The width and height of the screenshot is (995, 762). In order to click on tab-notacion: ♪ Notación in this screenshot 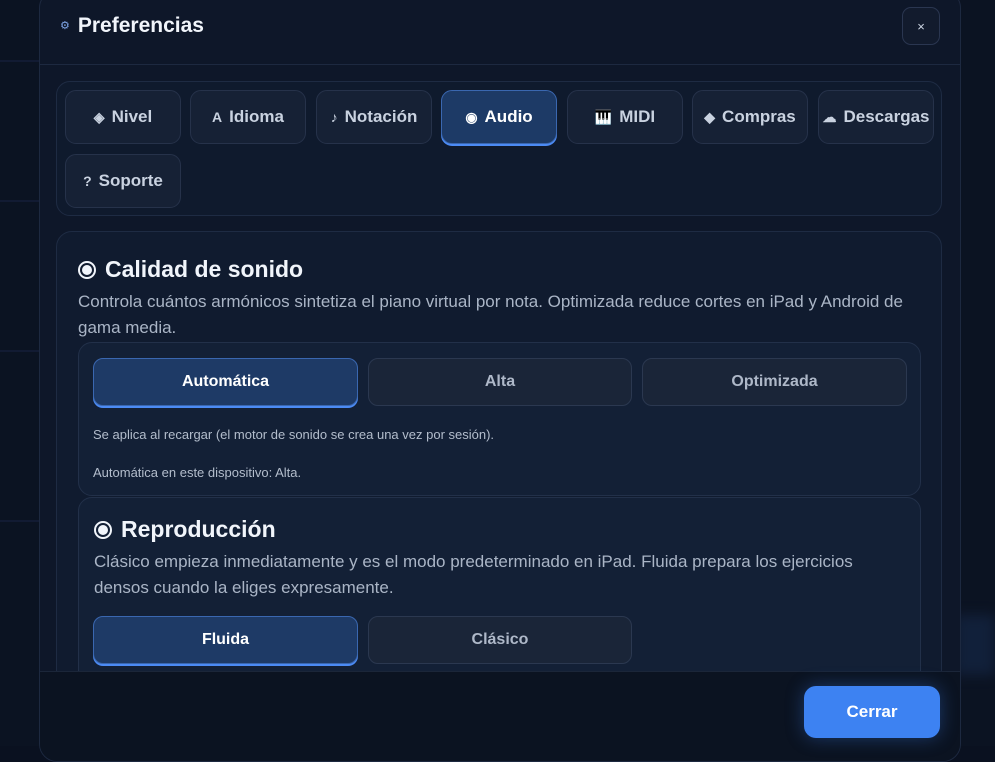, I will do `click(374, 117)`.